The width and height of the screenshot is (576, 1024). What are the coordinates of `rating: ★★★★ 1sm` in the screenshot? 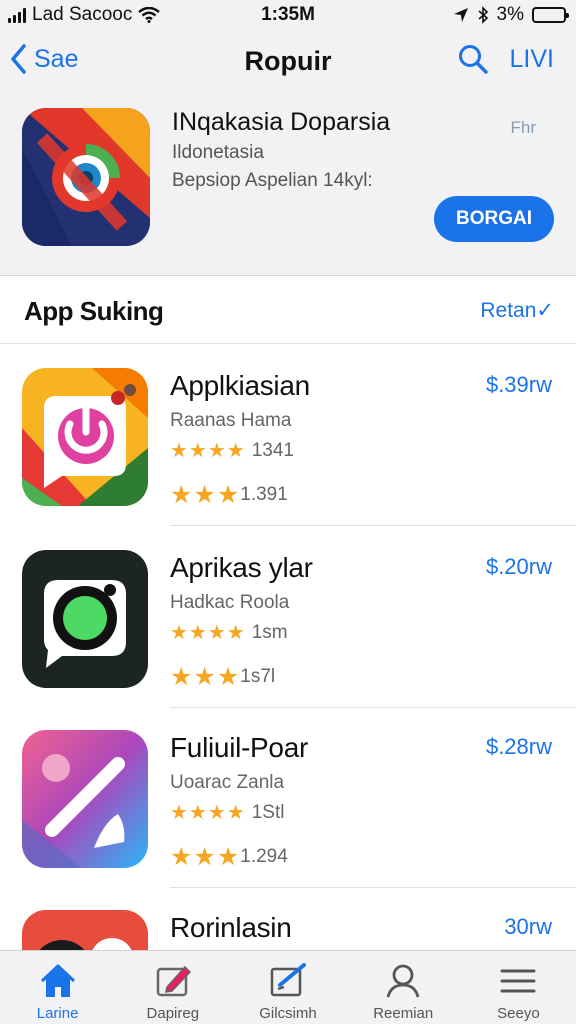 It's located at (229, 632).